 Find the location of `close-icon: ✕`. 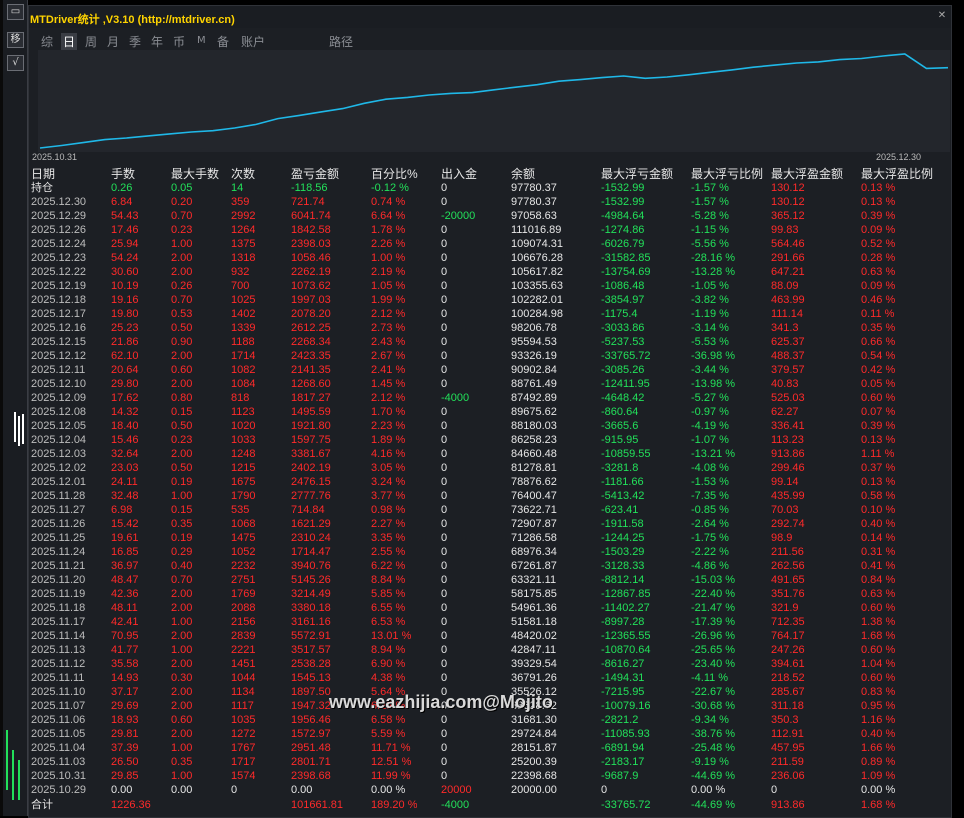

close-icon: ✕ is located at coordinates (942, 16).